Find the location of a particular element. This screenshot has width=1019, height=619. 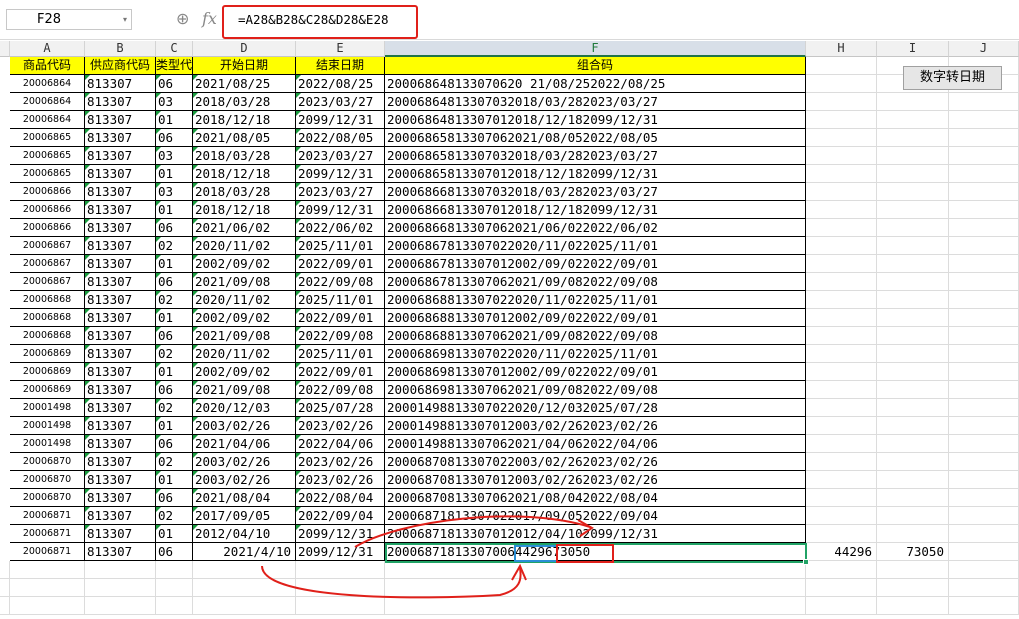

table-cell: 20006870813307012003/02/262023/02/26 is located at coordinates (595, 480).